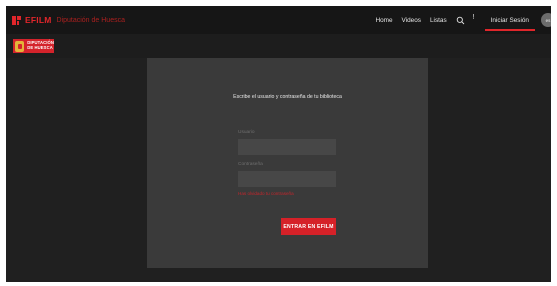  What do you see at coordinates (546, 20) in the screenshot?
I see `language-selector: es` at bounding box center [546, 20].